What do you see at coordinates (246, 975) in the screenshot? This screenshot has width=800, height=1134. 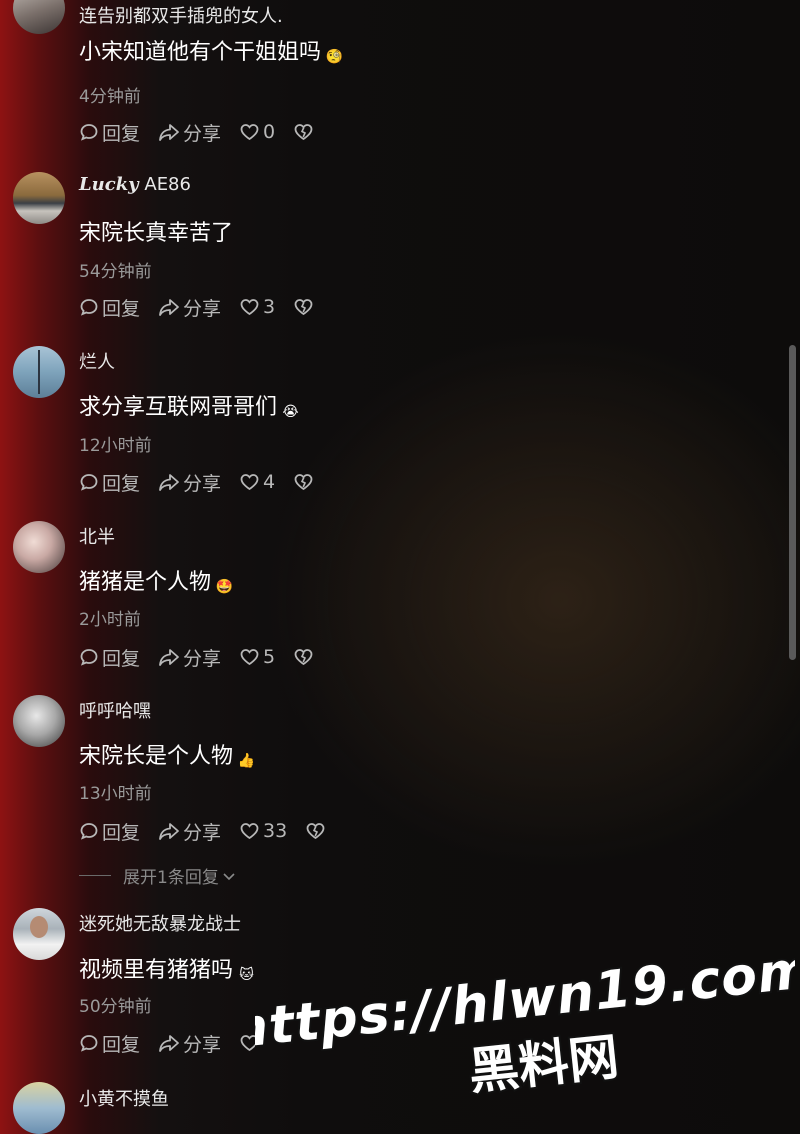 I see `cat-emoji-icon: 🐱` at bounding box center [246, 975].